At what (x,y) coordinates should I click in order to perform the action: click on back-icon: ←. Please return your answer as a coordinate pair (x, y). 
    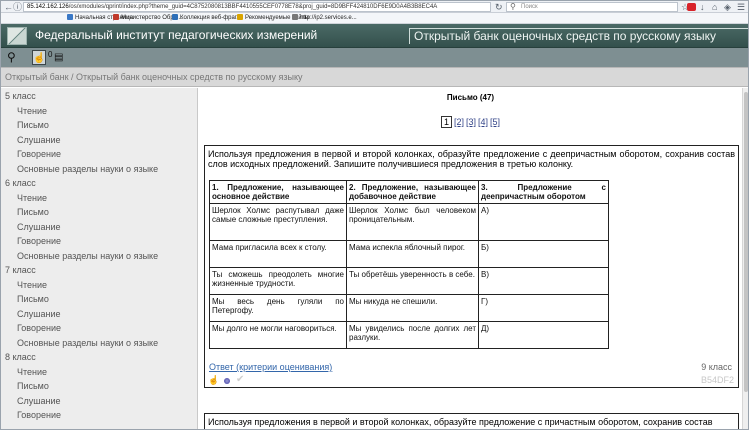
    Looking at the image, I should click on (8, 7).